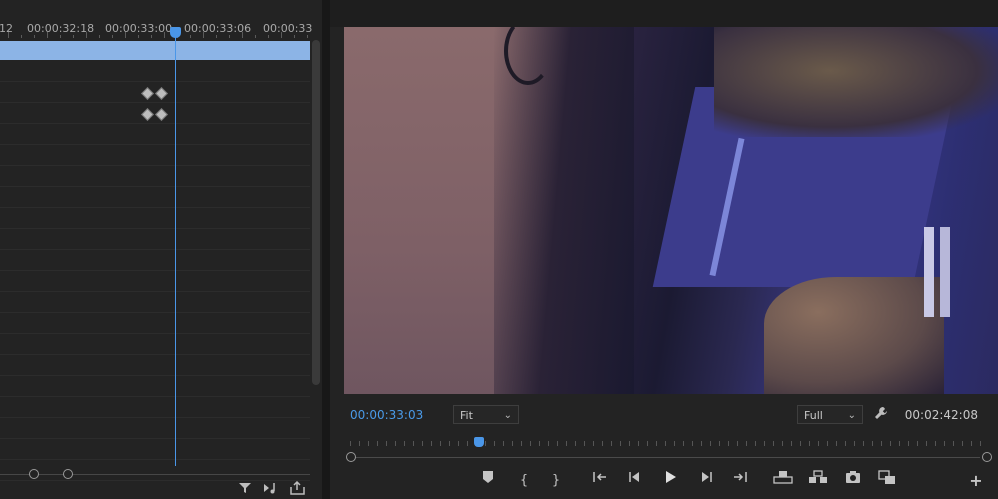 Image resolution: width=998 pixels, height=499 pixels. What do you see at coordinates (297, 489) in the screenshot?
I see `export-icon` at bounding box center [297, 489].